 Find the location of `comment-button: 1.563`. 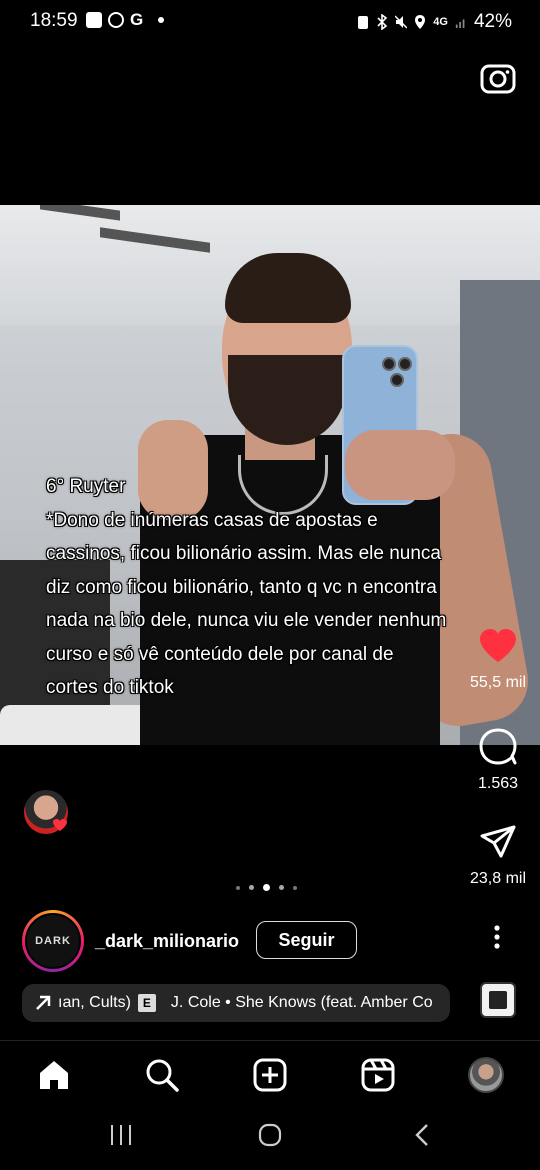

comment-button: 1.563 is located at coordinates (498, 760).